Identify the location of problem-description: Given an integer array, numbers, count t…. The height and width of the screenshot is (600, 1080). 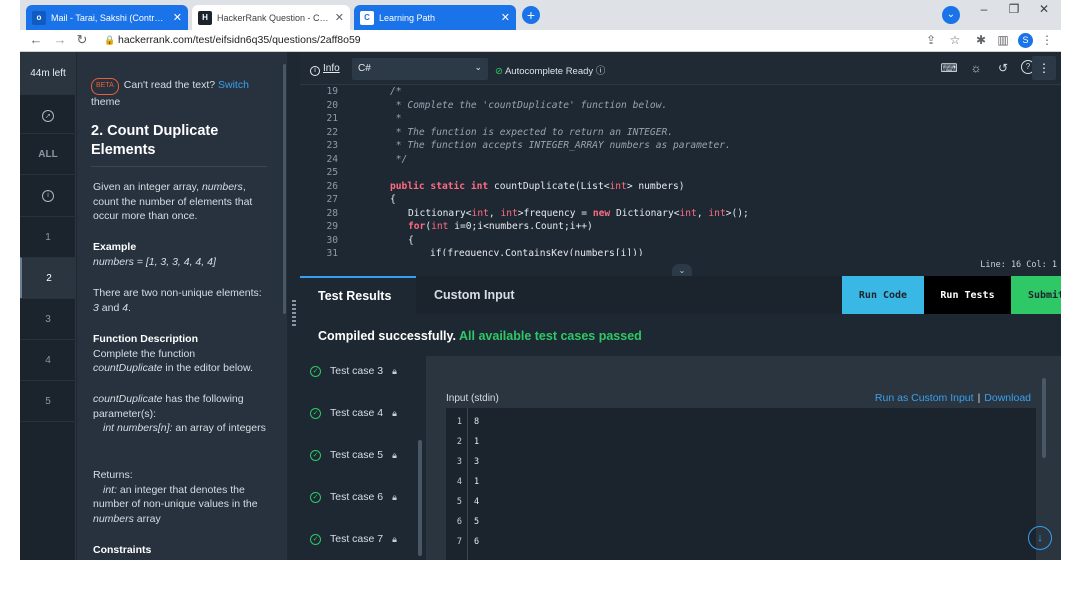
(173, 201).